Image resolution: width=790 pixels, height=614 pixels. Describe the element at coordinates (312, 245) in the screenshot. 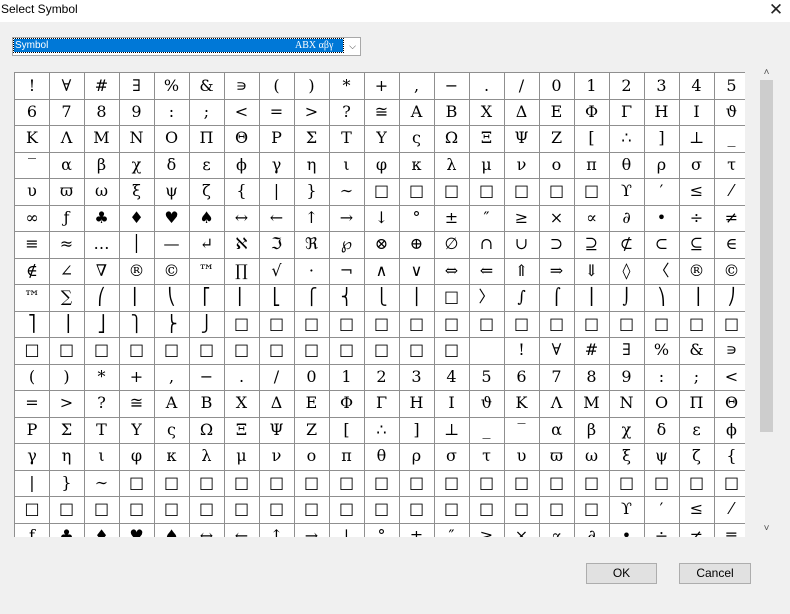

I see `symbol-cell: ℜ` at that location.